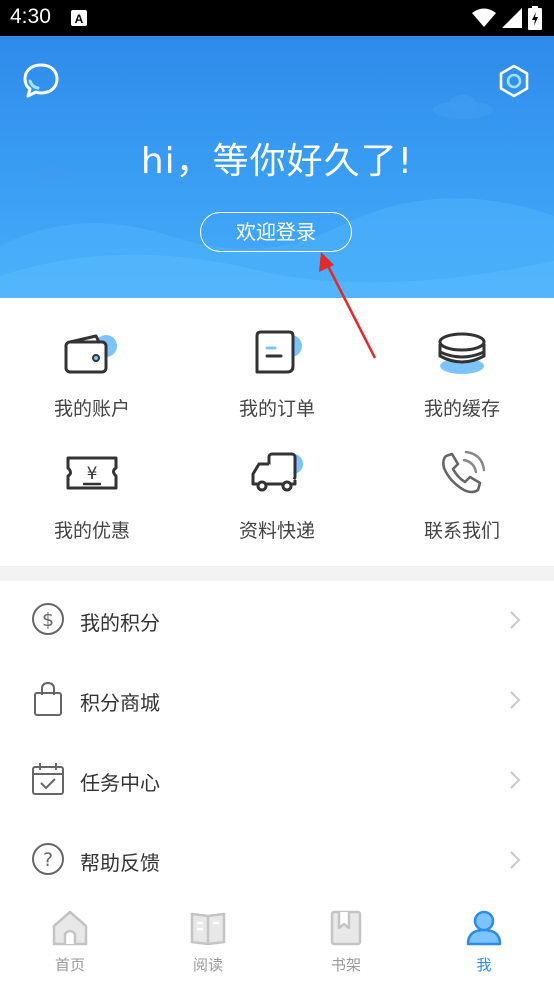 The height and width of the screenshot is (984, 554). What do you see at coordinates (461, 409) in the screenshot?
I see `grid-label: 我的缓存` at bounding box center [461, 409].